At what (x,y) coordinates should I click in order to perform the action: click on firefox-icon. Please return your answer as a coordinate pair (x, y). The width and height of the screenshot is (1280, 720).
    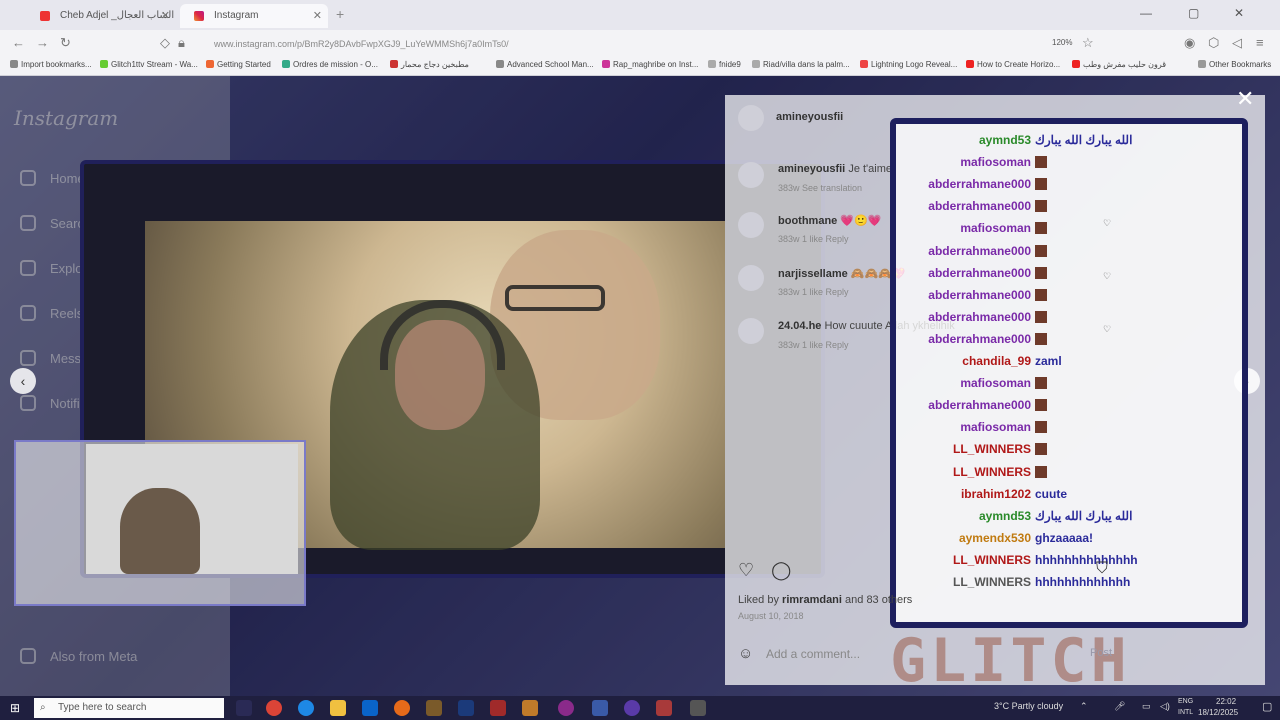
    Looking at the image, I should click on (402, 708).